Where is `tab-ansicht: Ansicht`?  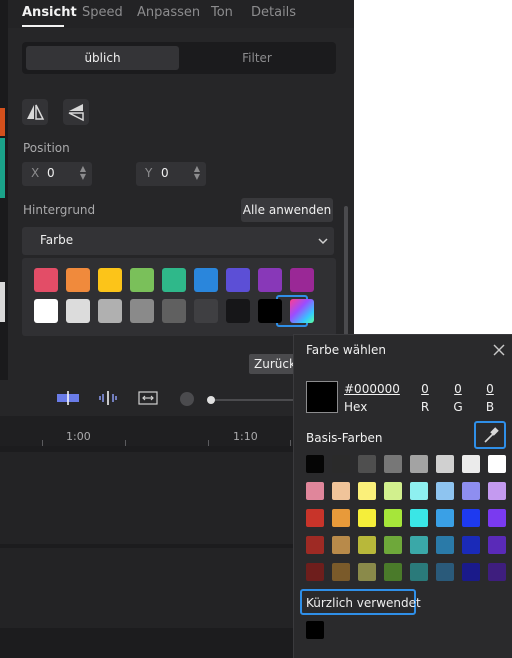
tab-ansicht: Ansicht is located at coordinates (49, 12).